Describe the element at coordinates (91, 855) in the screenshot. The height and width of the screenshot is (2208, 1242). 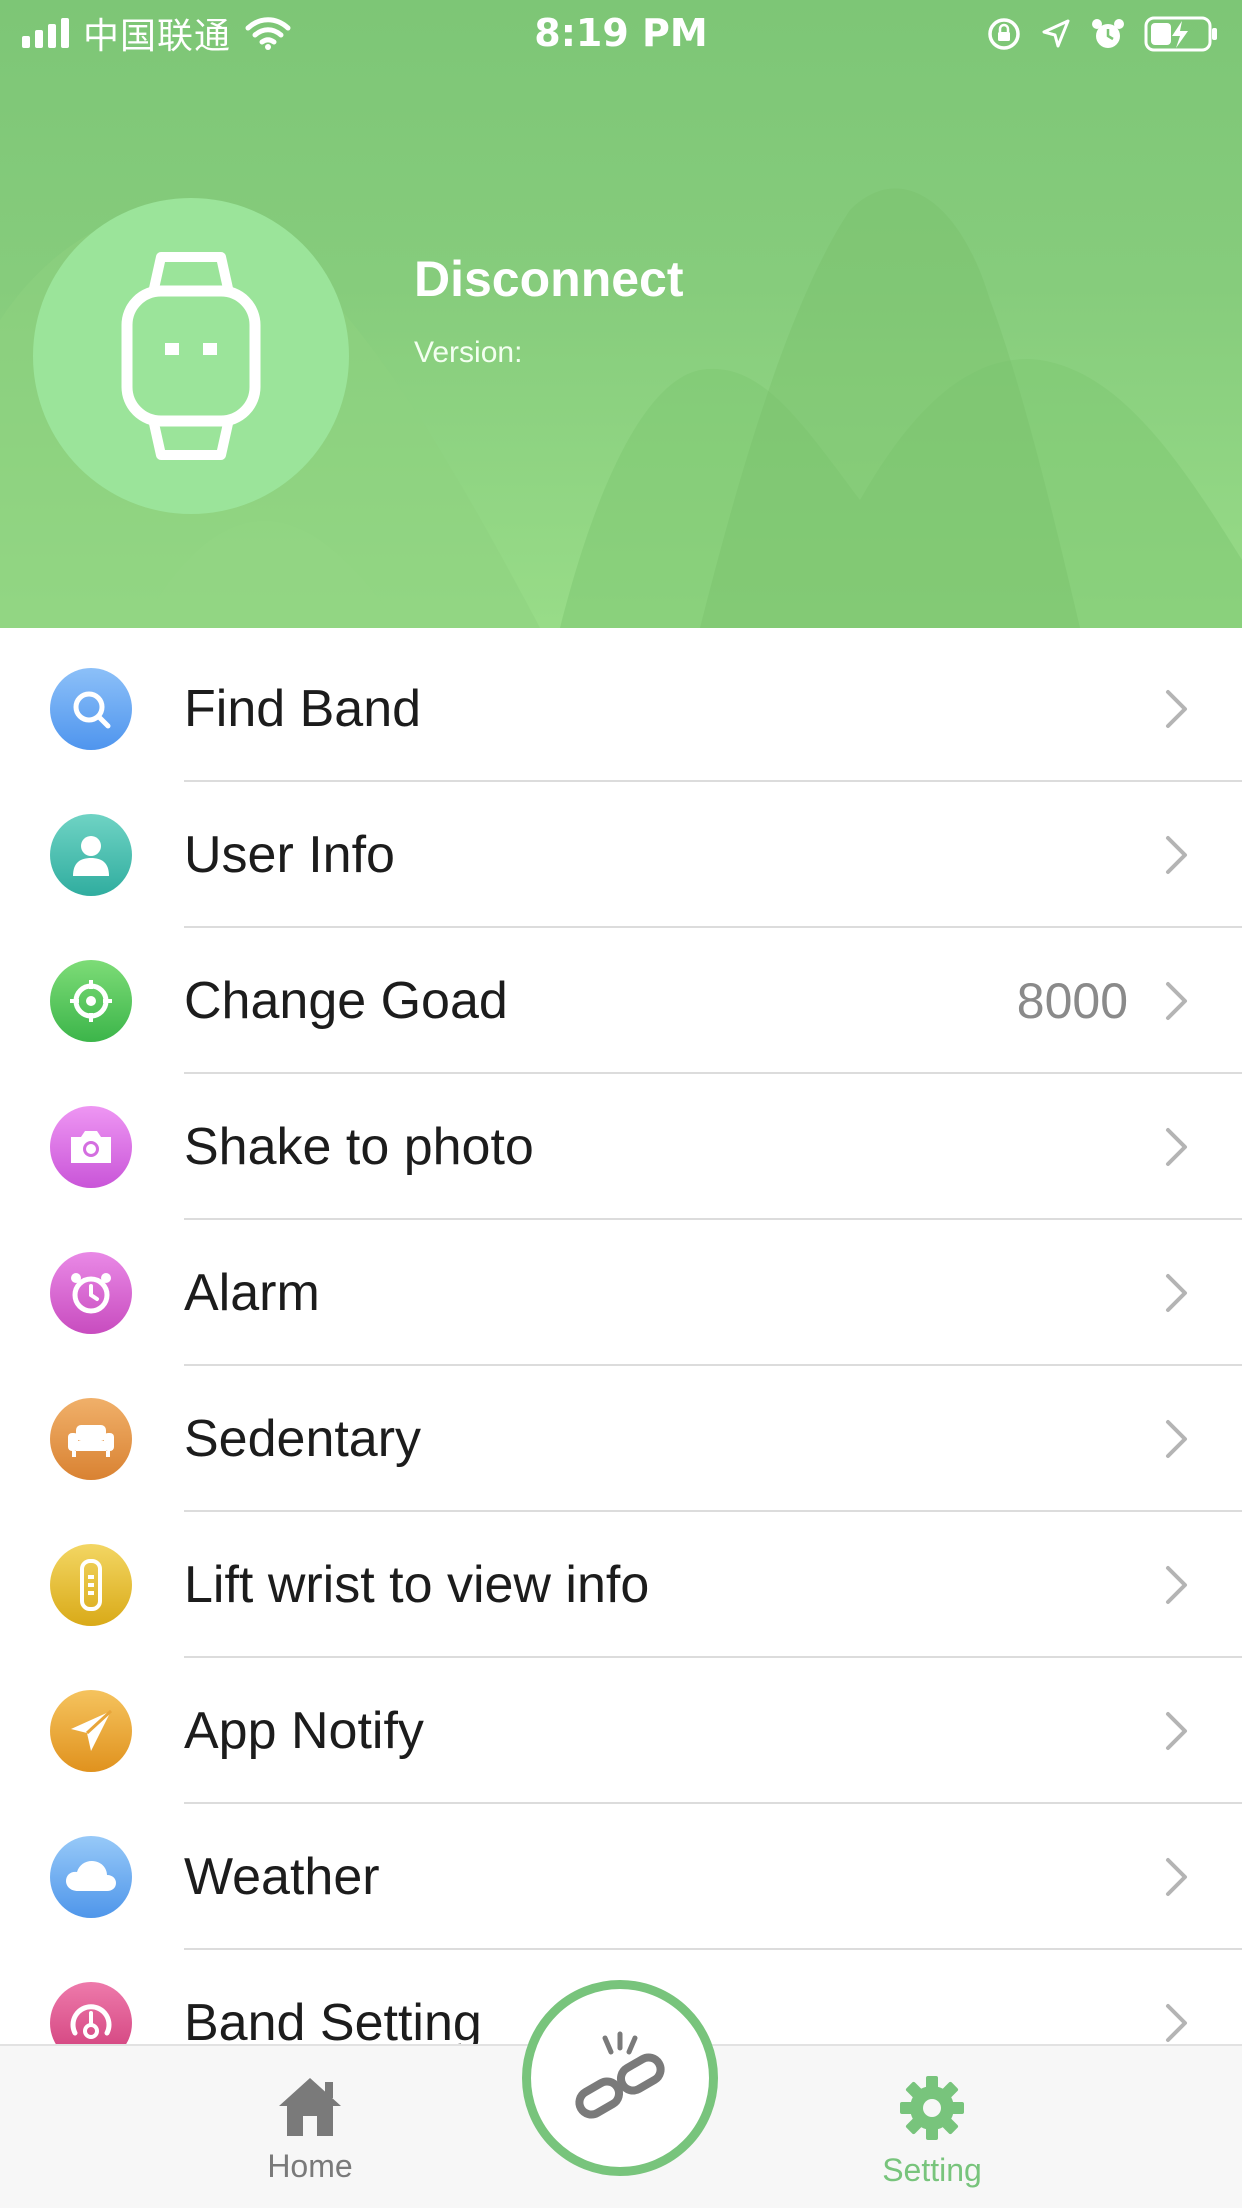
I see `user-icon` at that location.